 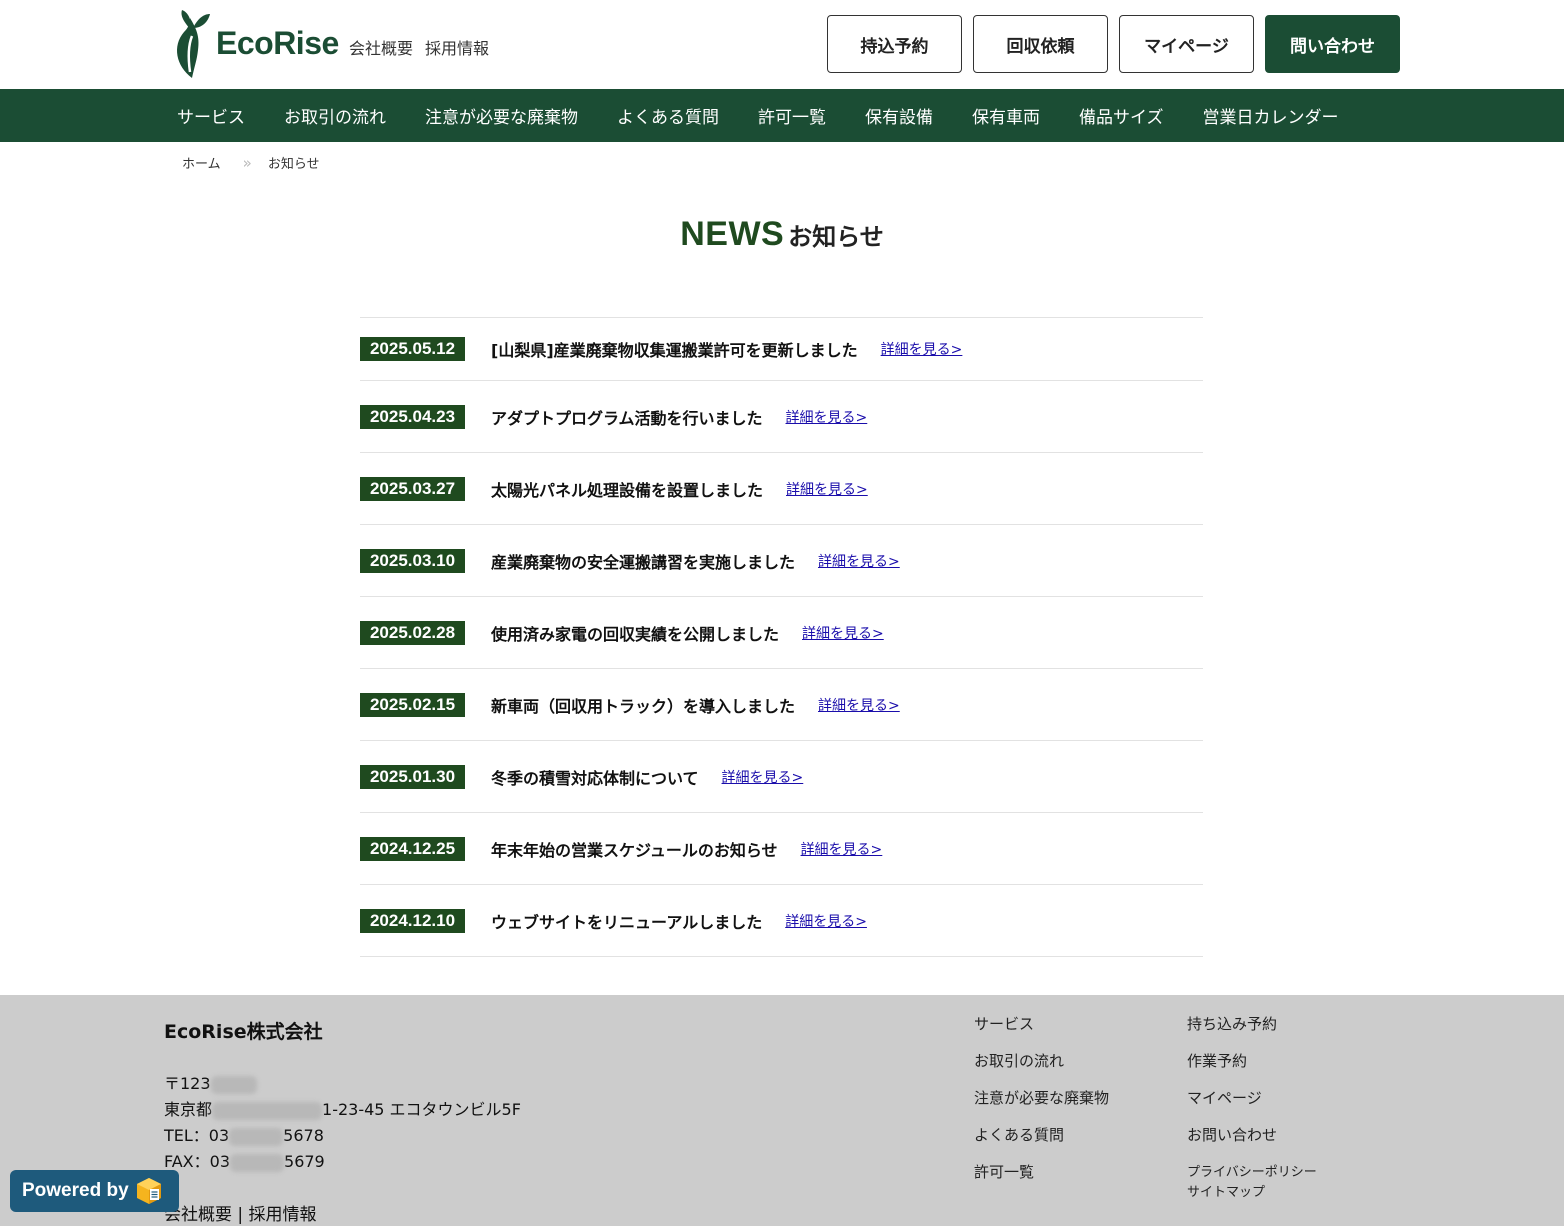 What do you see at coordinates (781, 921) in the screenshot?
I see `news-item: 2024.12.10 ウェブサイトをリニューアルしました 詳細を見る>` at bounding box center [781, 921].